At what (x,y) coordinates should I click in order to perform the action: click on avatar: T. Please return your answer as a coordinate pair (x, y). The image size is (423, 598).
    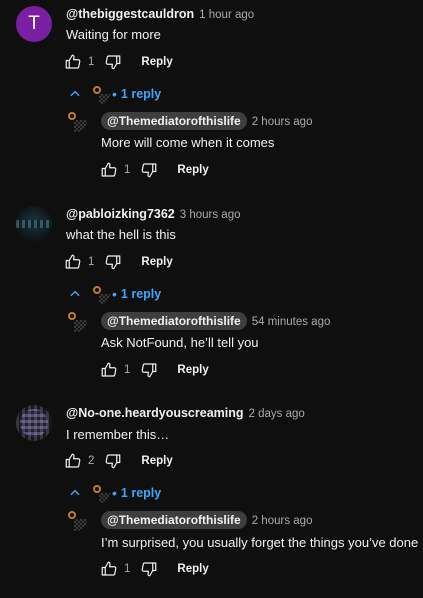
    Looking at the image, I should click on (34, 24).